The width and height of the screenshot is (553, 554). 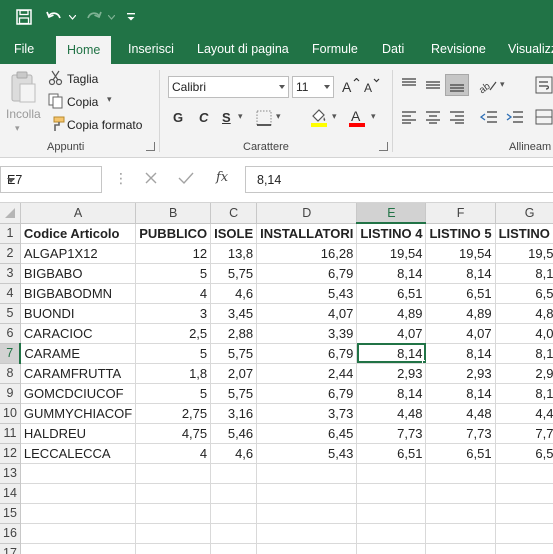 I want to click on underline-button: S, so click(x=226, y=117).